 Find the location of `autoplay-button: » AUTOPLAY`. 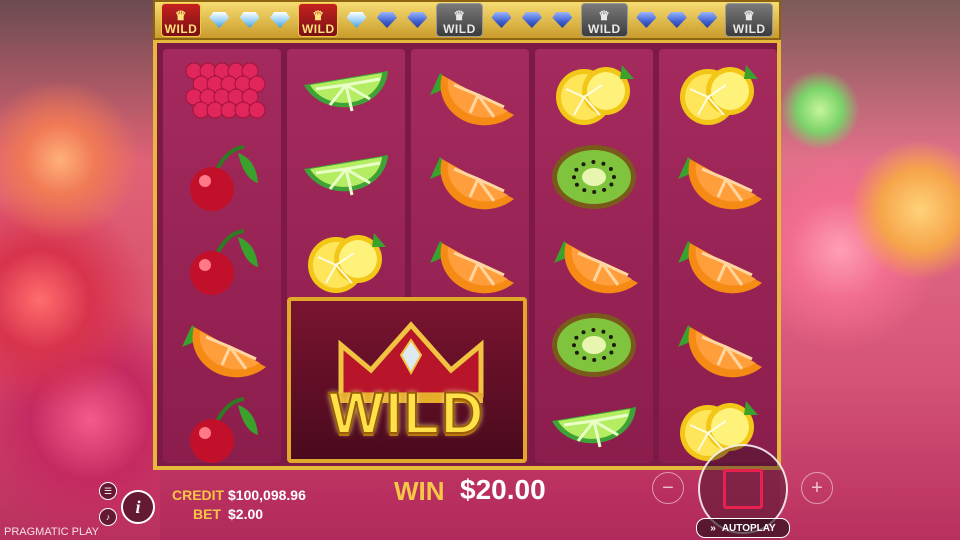

autoplay-button: » AUTOPLAY is located at coordinates (743, 528).